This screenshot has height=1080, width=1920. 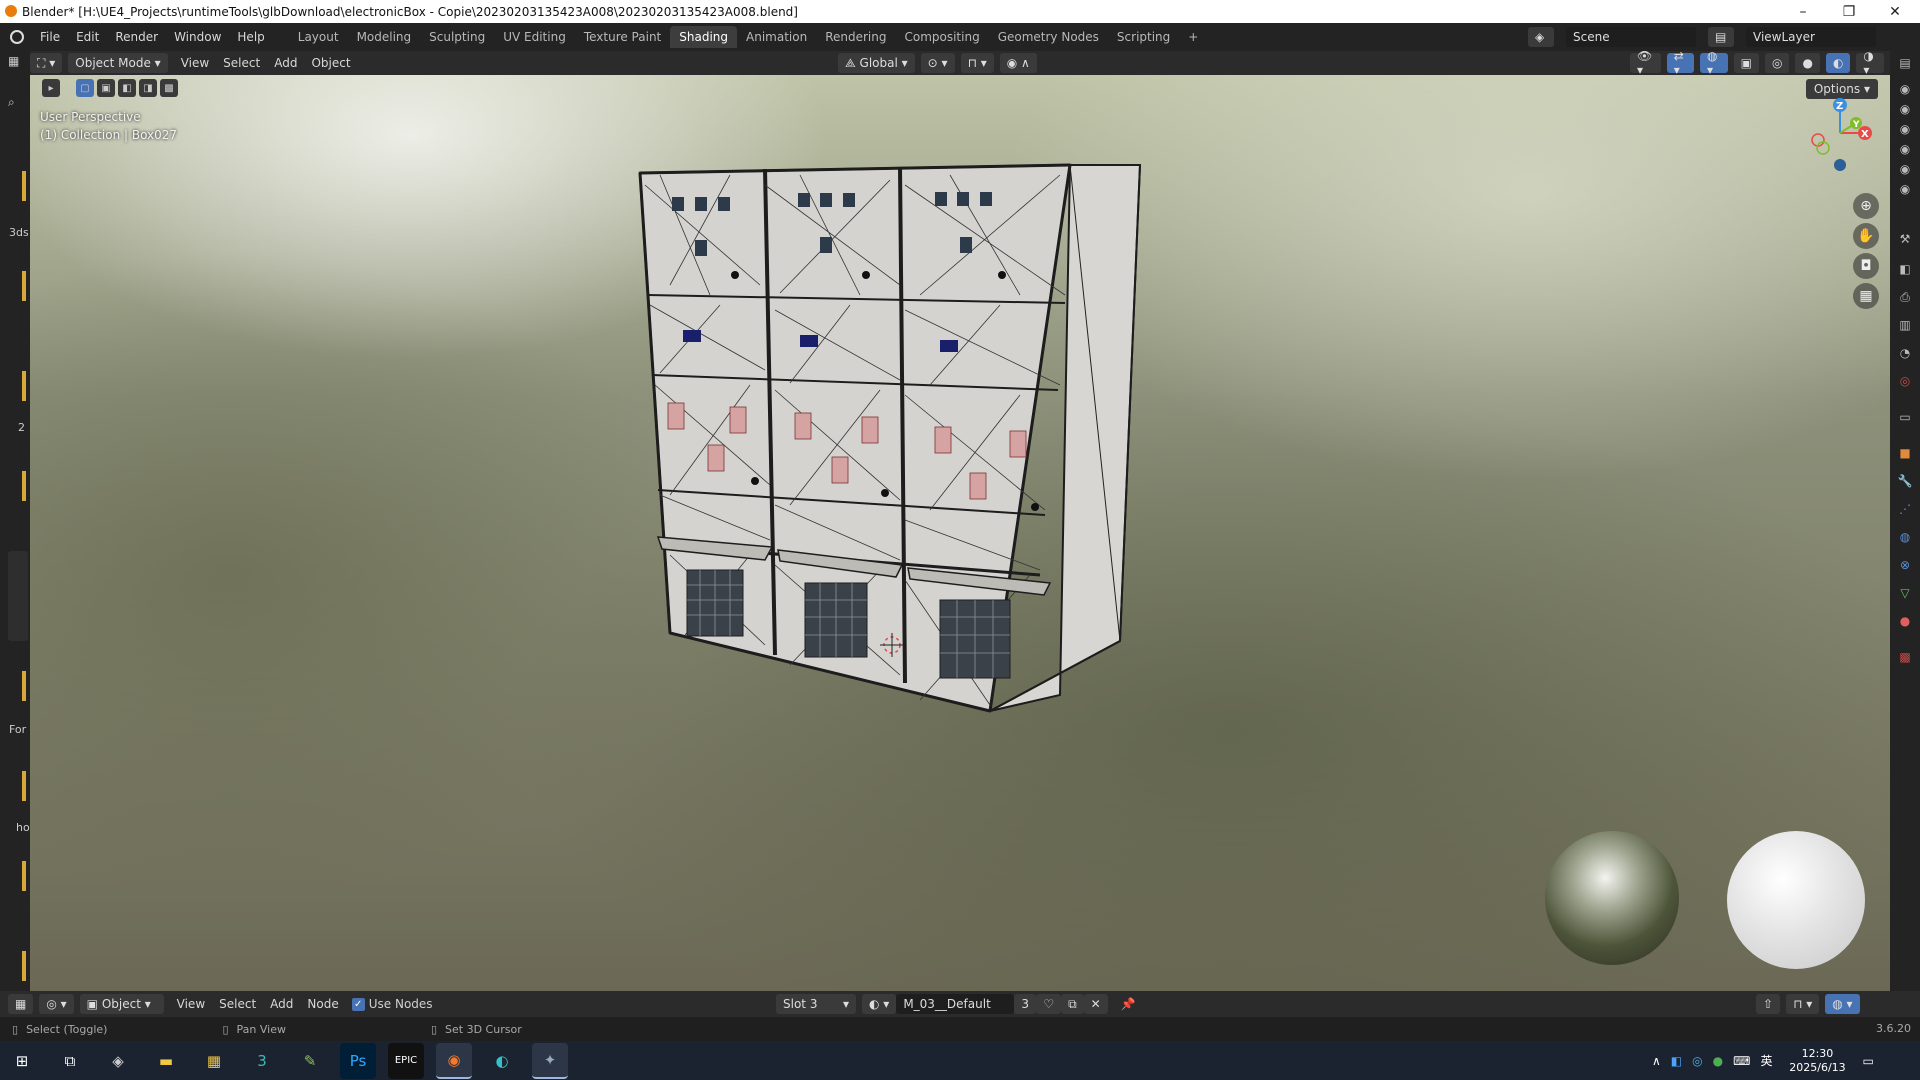 What do you see at coordinates (1866, 266) in the screenshot?
I see `camera-view-icon: ◘` at bounding box center [1866, 266].